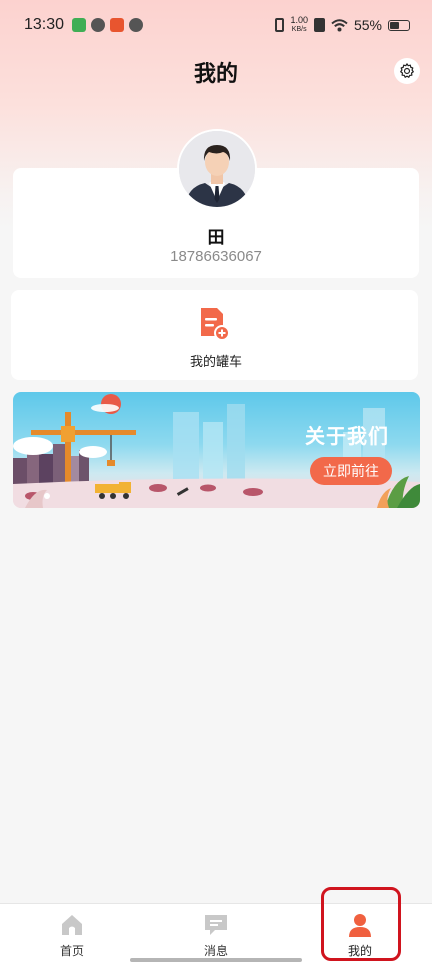 The image size is (432, 964). What do you see at coordinates (216, 238) in the screenshot?
I see `user-name: 田` at bounding box center [216, 238].